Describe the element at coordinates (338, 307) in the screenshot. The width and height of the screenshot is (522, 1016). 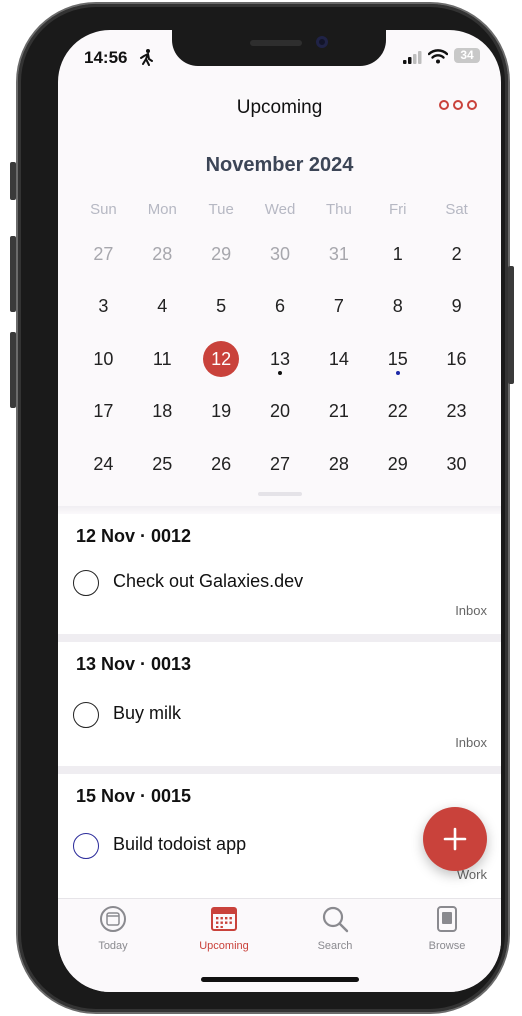
I see `calendar-day: 7` at that location.